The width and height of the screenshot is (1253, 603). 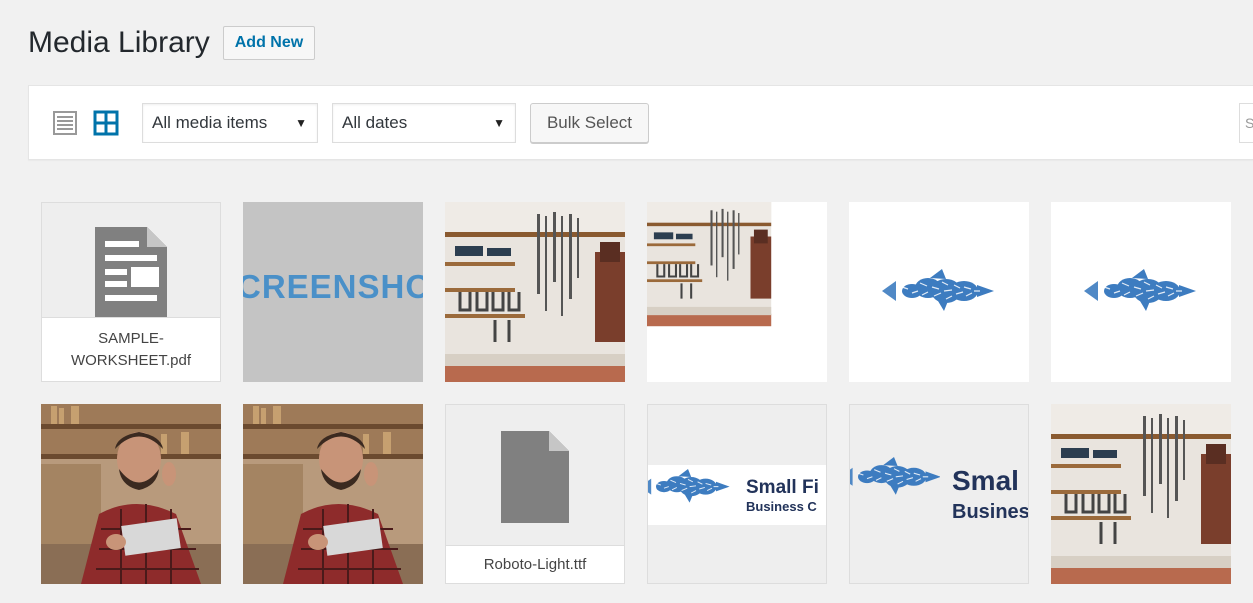 I want to click on document-icon, so click(x=131, y=275).